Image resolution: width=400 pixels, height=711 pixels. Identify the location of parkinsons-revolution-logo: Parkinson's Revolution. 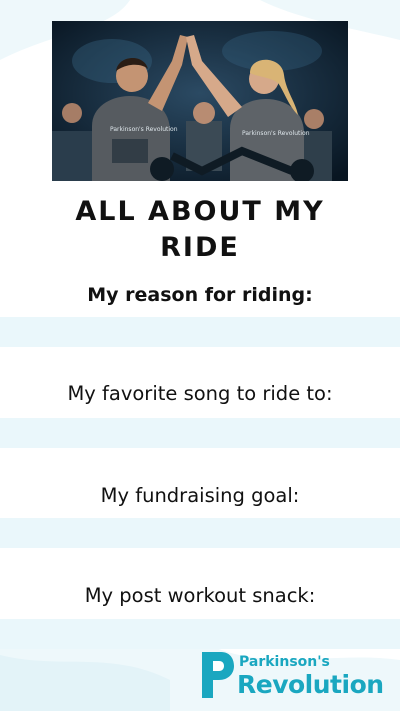
(292, 676).